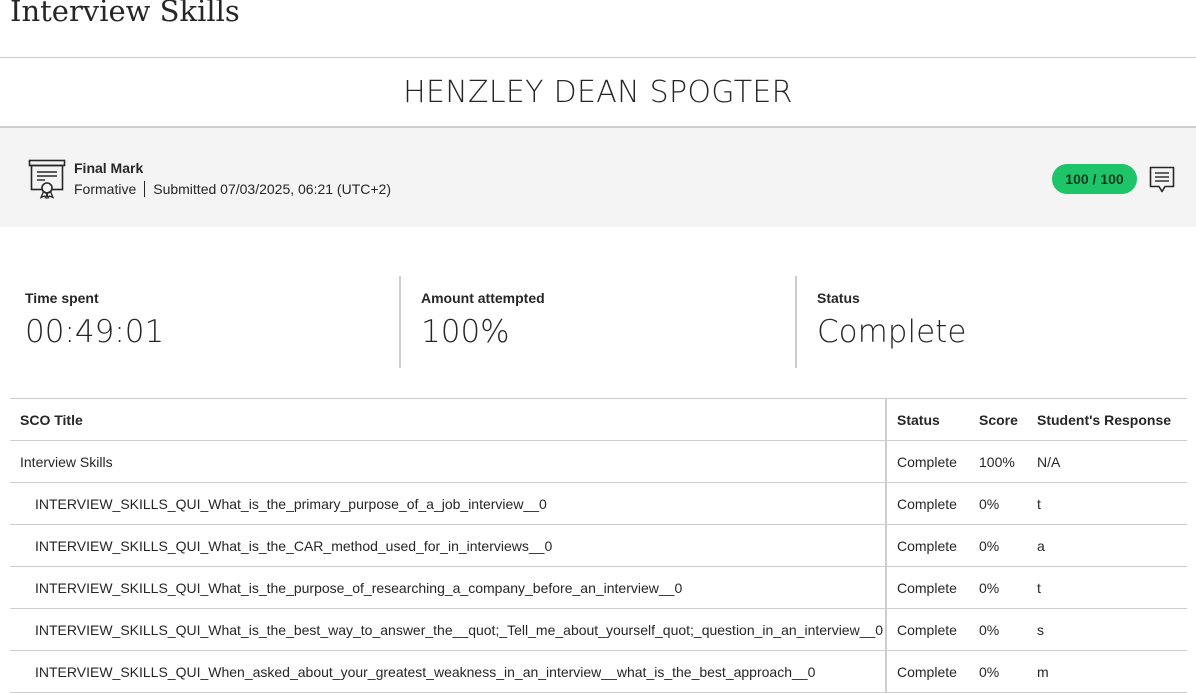 This screenshot has width=1196, height=693. I want to click on assessment-type: Formative, so click(105, 189).